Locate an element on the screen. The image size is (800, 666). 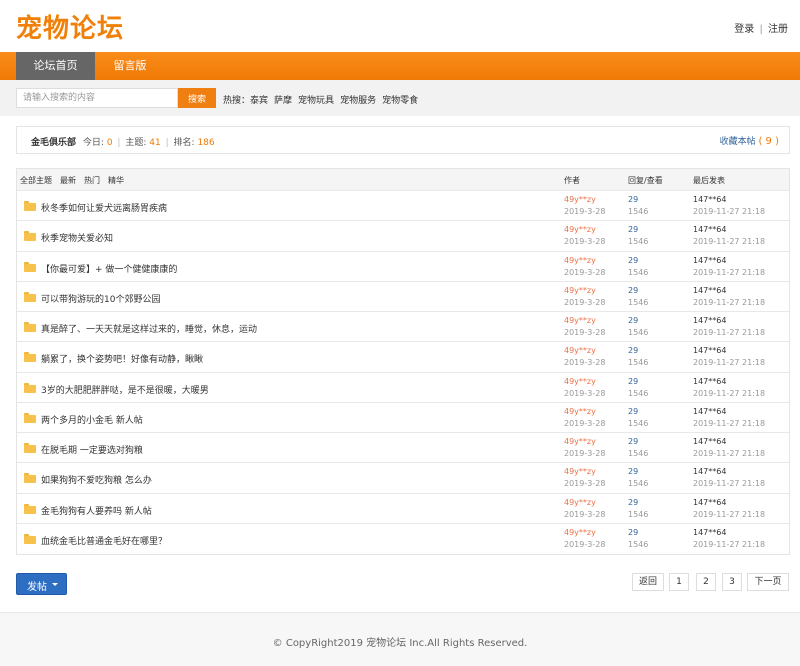
today-count: 0 is located at coordinates (109, 143).